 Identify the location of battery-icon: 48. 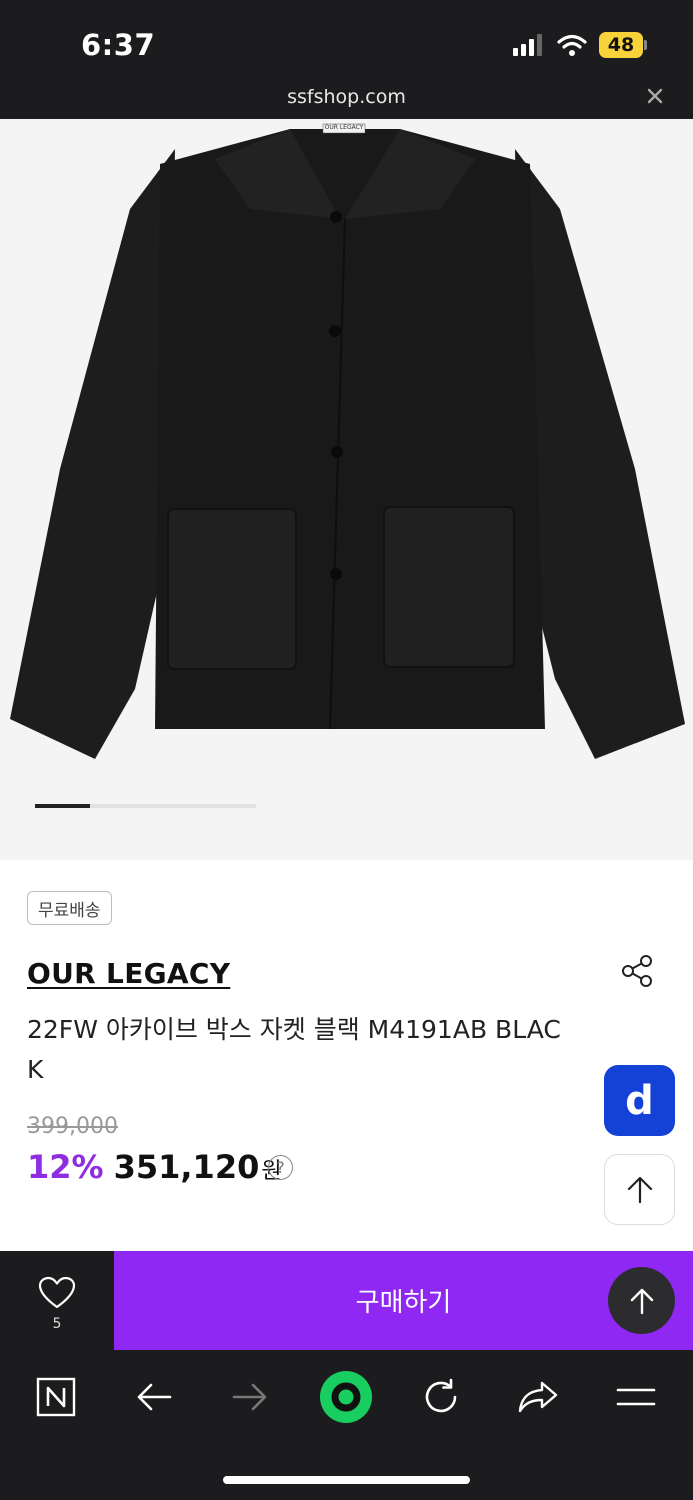
(623, 45).